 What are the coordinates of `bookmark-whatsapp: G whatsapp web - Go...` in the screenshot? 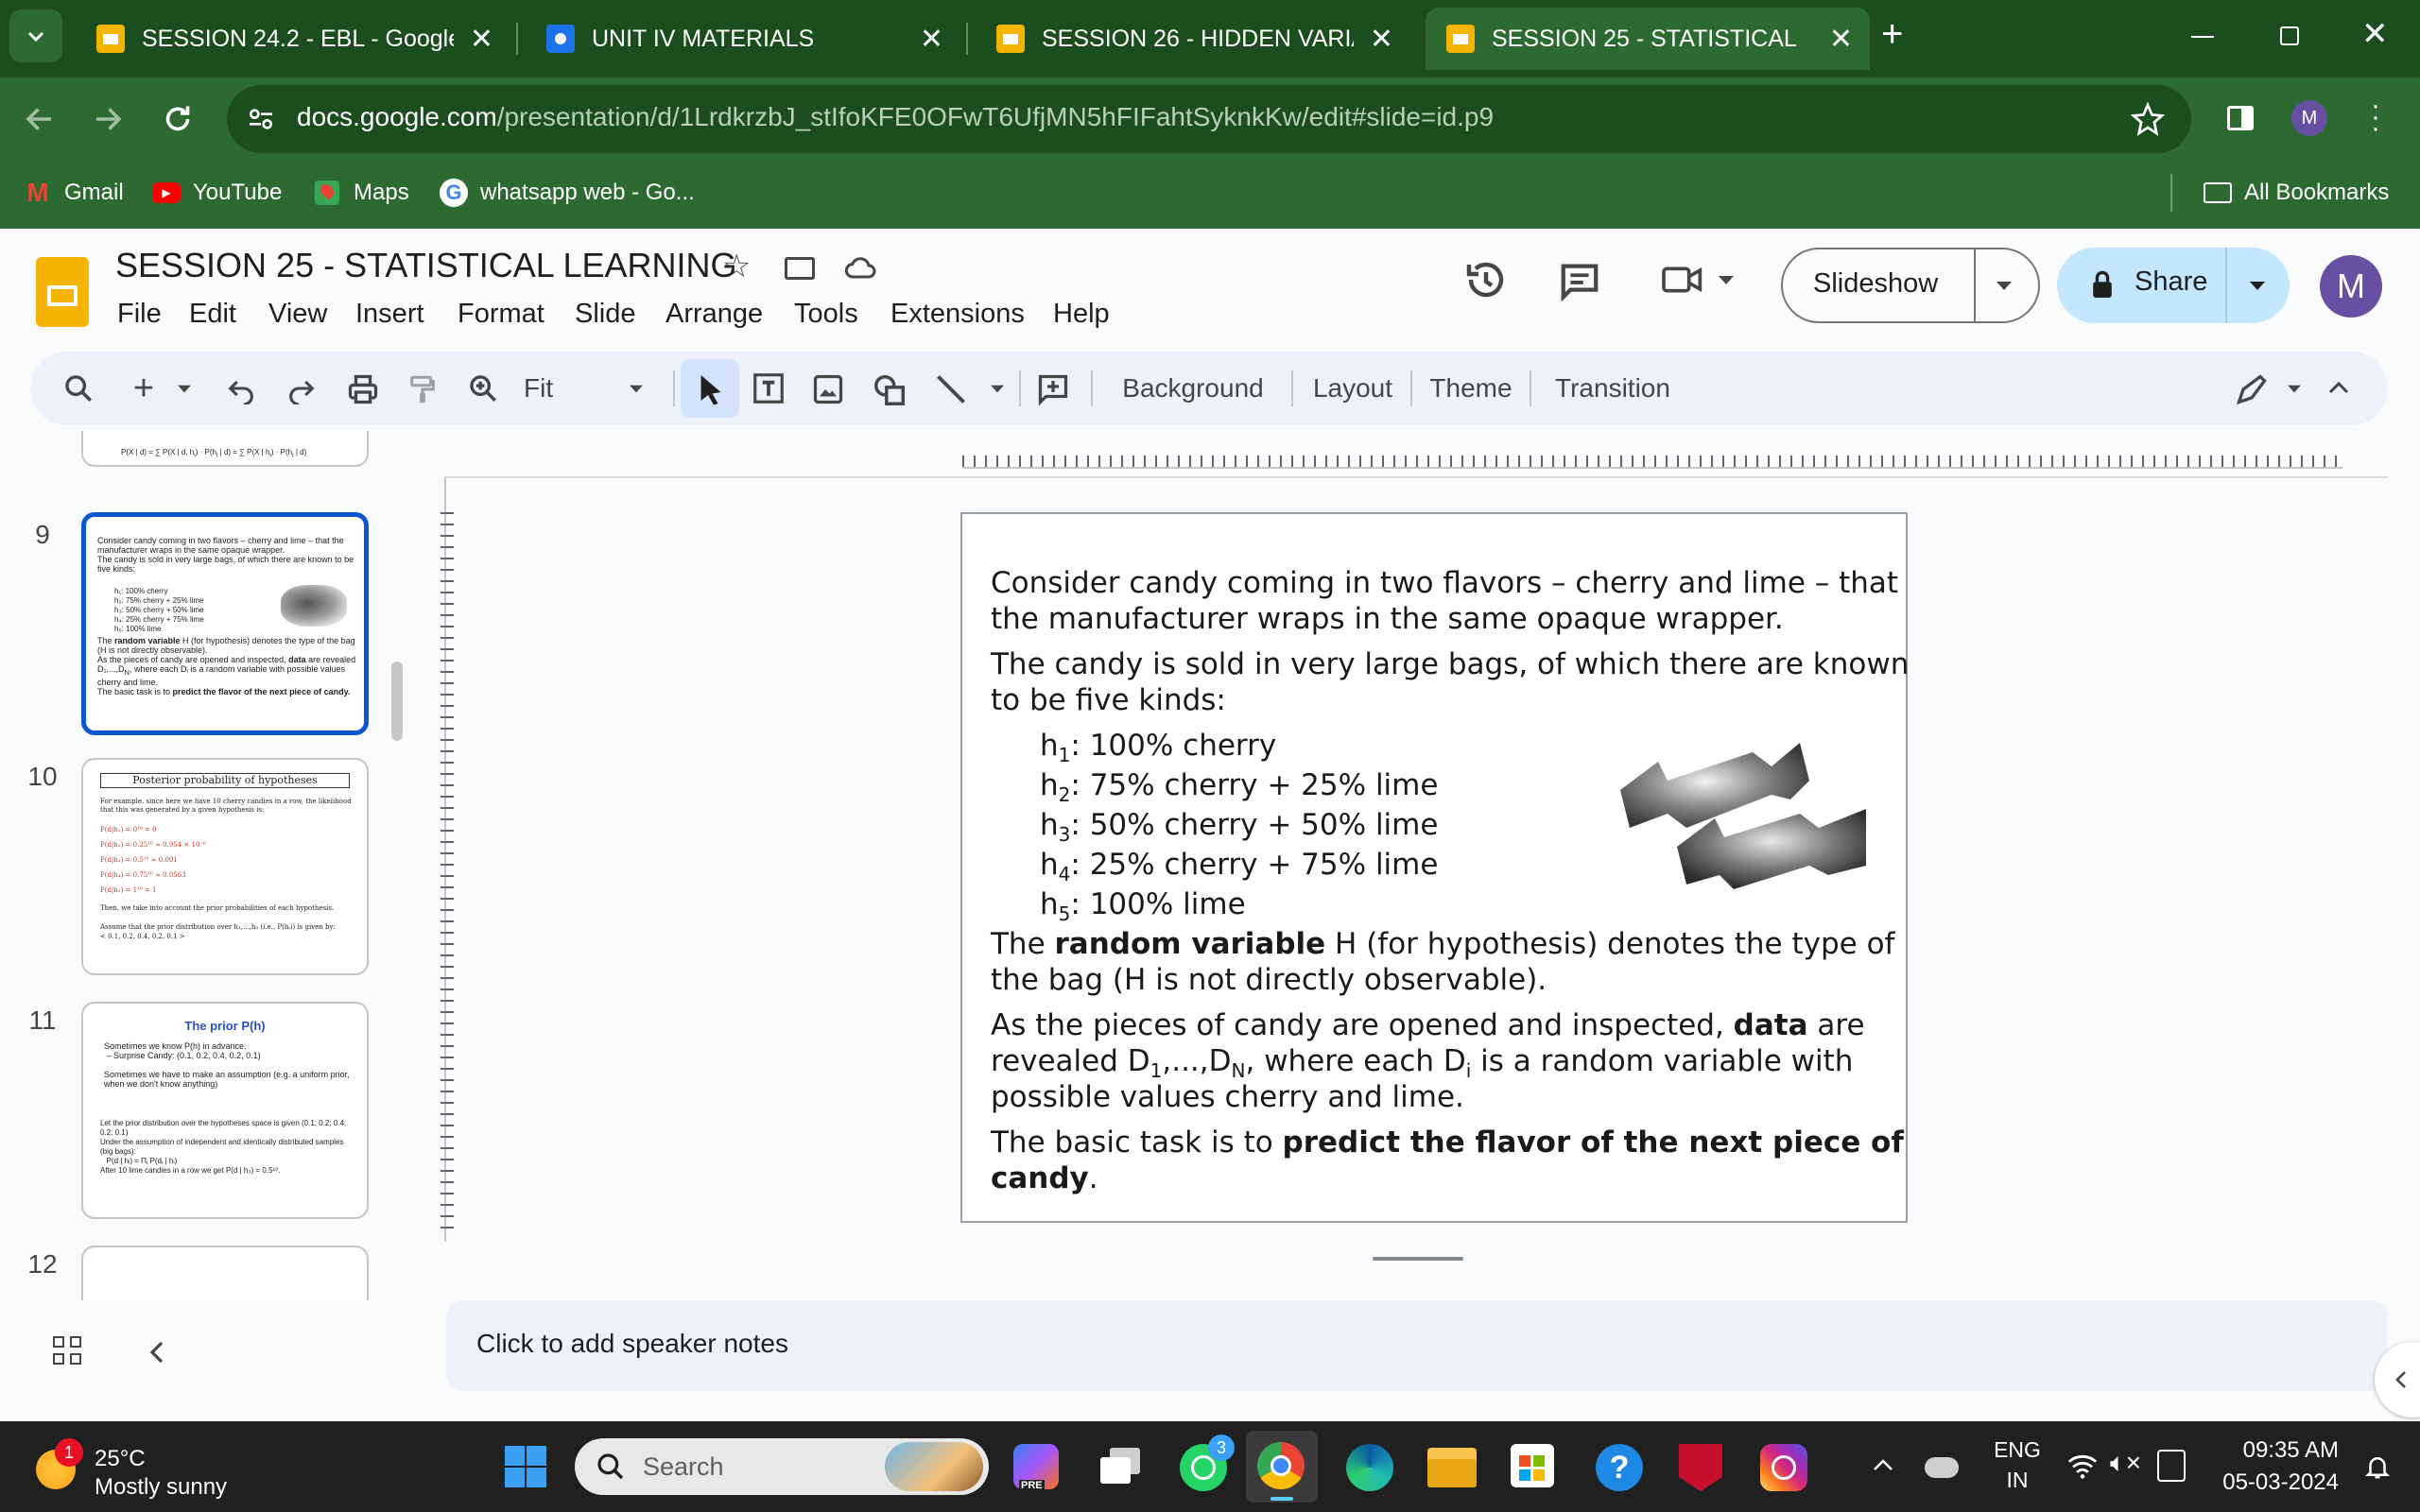 It's located at (567, 193).